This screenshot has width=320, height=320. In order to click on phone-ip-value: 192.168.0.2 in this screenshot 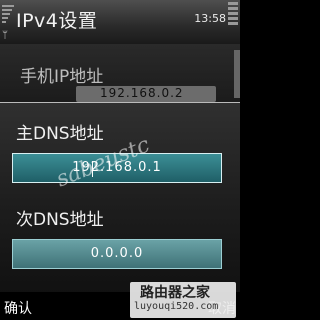, I will do `click(142, 93)`.